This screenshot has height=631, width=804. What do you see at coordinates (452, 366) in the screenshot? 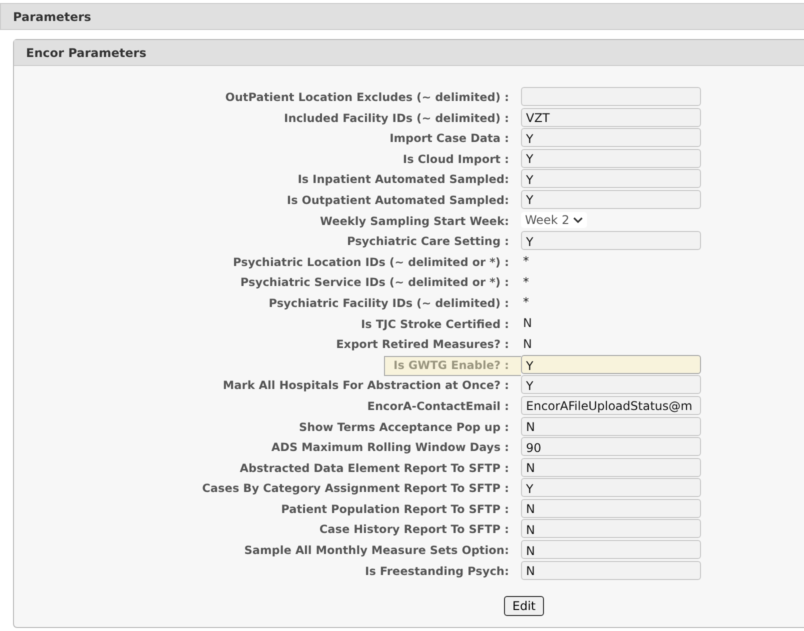
I see `field-label: Is GWTG Enable? :` at bounding box center [452, 366].